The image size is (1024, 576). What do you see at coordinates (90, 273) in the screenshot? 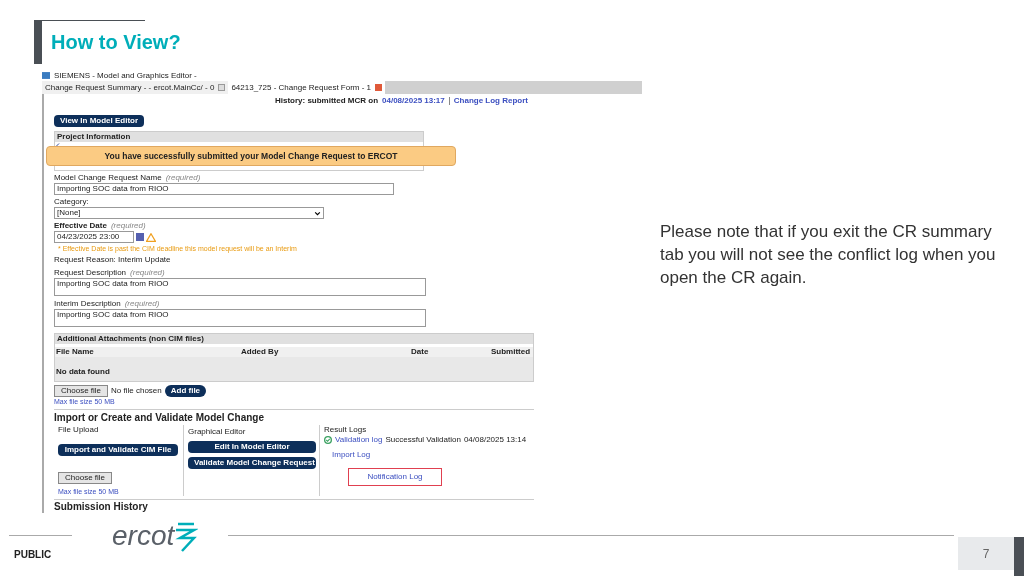
I see `field-label: Request Description` at bounding box center [90, 273].